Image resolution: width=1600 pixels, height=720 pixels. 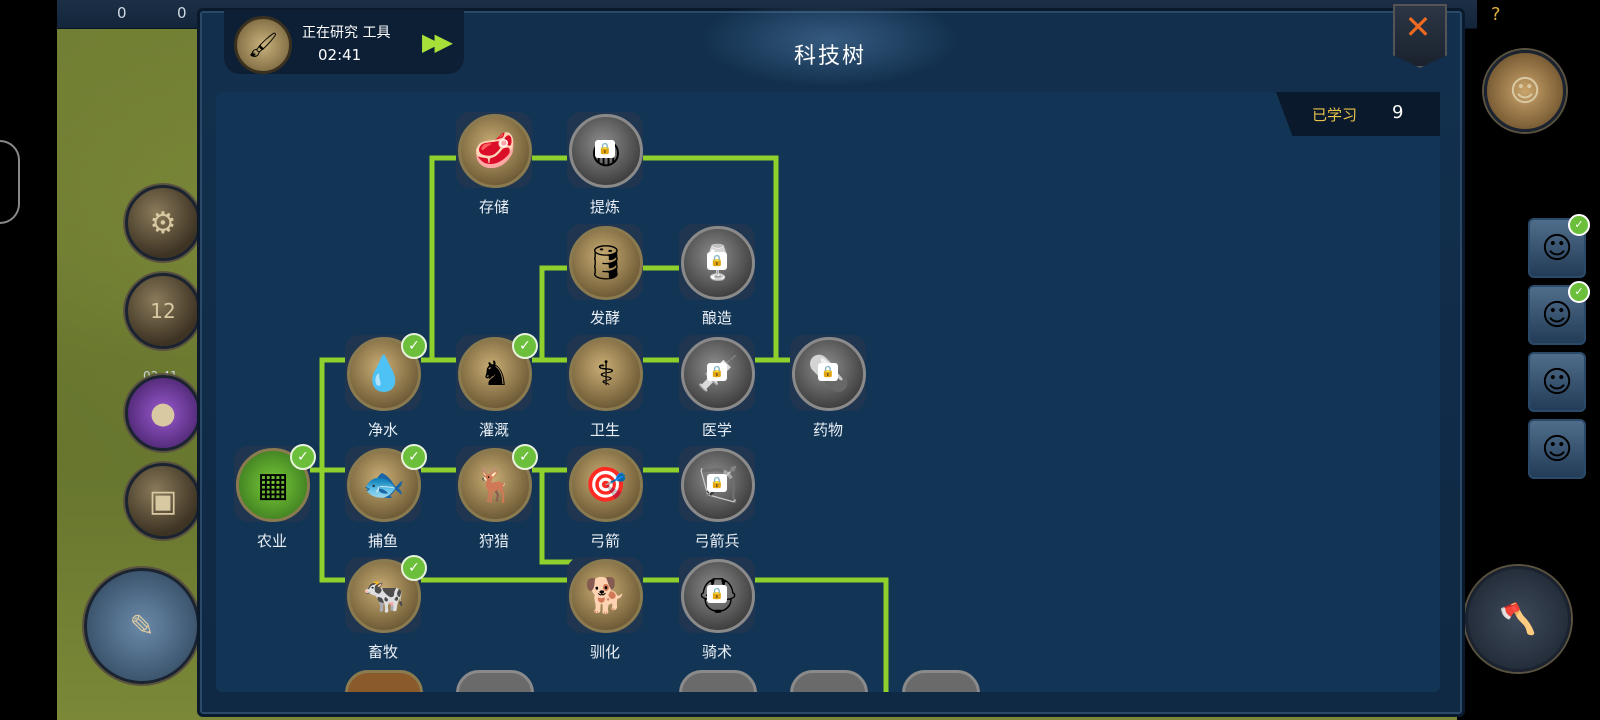 I want to click on tech-node-medicine: 💉 🔒, so click(x=717, y=373).